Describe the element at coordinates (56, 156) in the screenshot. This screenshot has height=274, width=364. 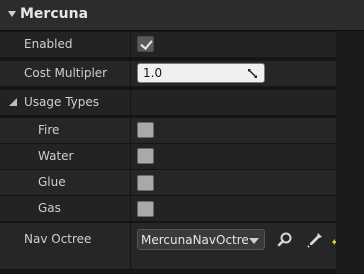
I see `property-label-water: Water` at that location.